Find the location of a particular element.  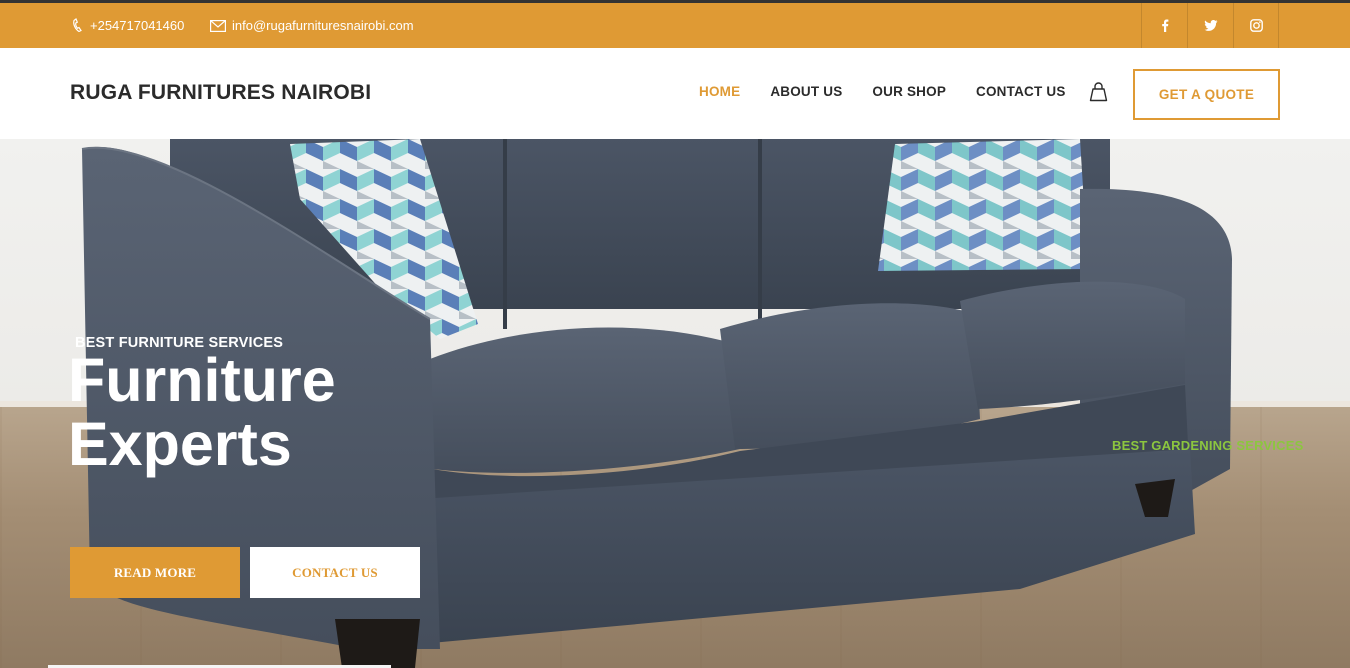

social-links is located at coordinates (1210, 25).